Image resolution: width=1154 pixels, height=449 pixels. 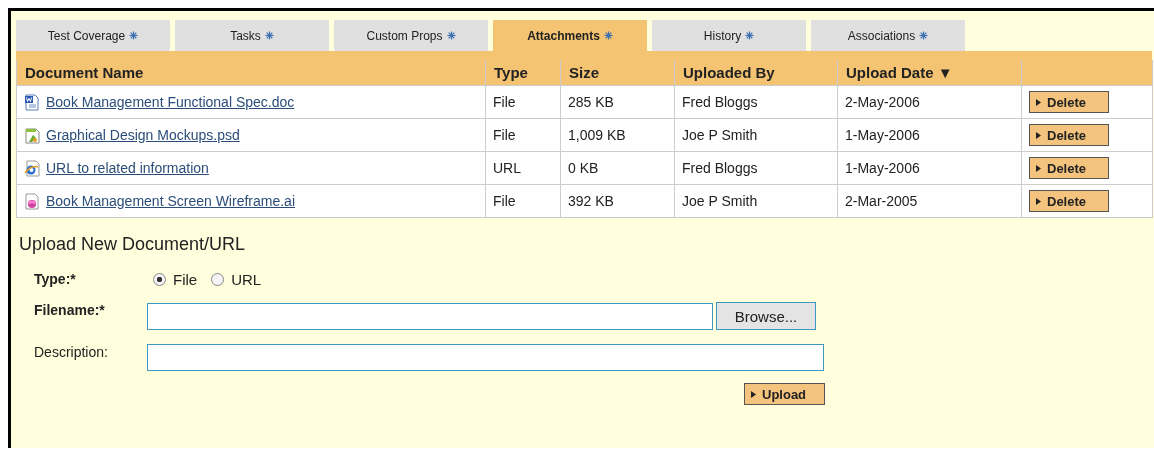 What do you see at coordinates (784, 394) in the screenshot?
I see `upload-button: Upload` at bounding box center [784, 394].